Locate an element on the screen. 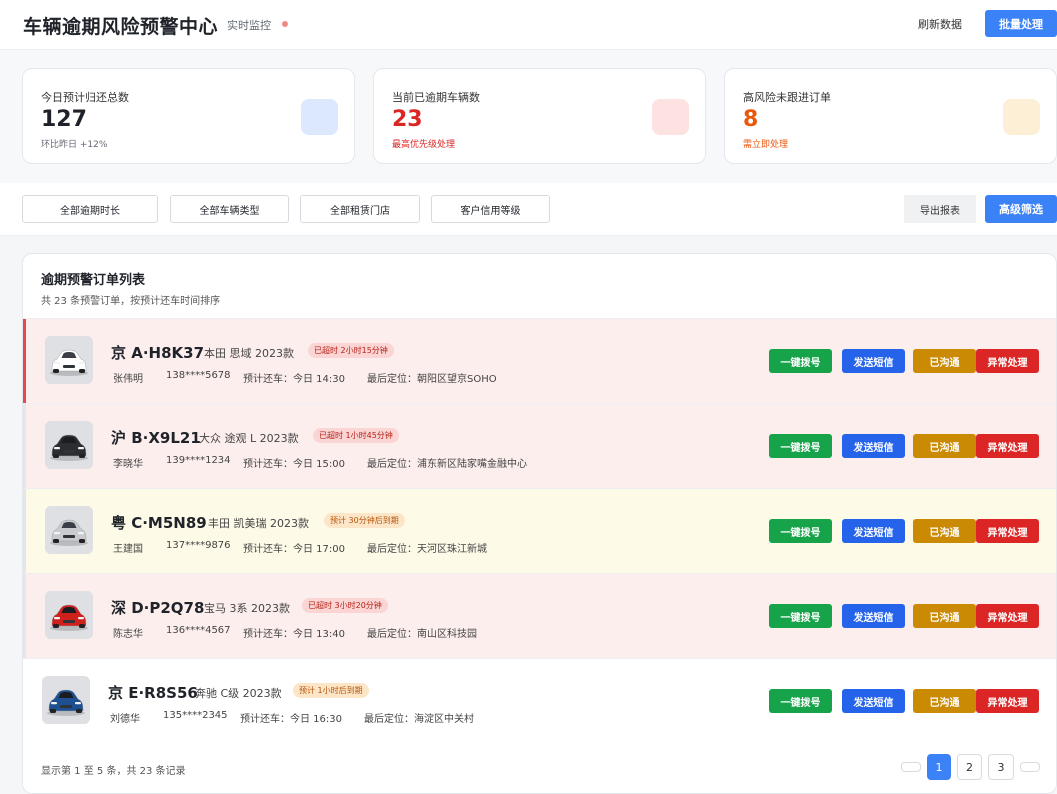 The width and height of the screenshot is (1057, 794). filter-bar: 全部逾期时长 全部车辆类型 全部租赁门店 客户信用等级 导出报表 高级筛选 is located at coordinates (528, 209).